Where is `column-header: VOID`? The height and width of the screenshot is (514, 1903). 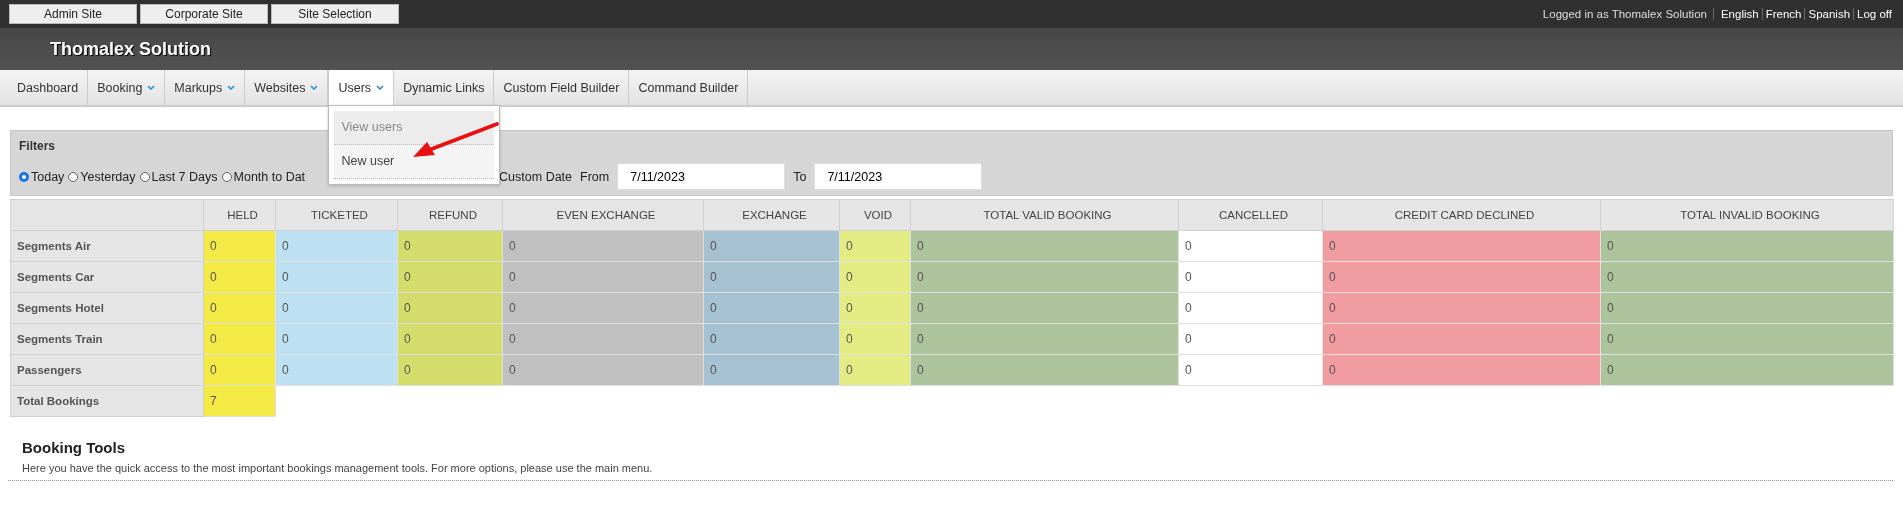
column-header: VOID is located at coordinates (875, 215).